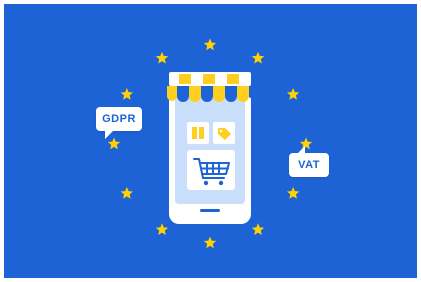 The width and height of the screenshot is (421, 282). I want to click on shopping-cart-icon, so click(211, 170).